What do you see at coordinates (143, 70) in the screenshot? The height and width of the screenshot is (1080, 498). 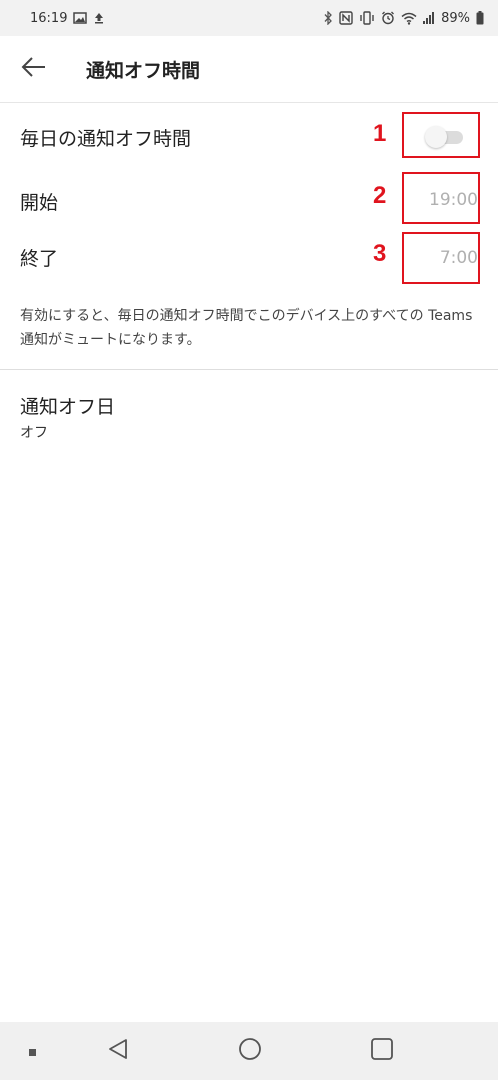 I see `page-title: 通知オフ時間` at bounding box center [143, 70].